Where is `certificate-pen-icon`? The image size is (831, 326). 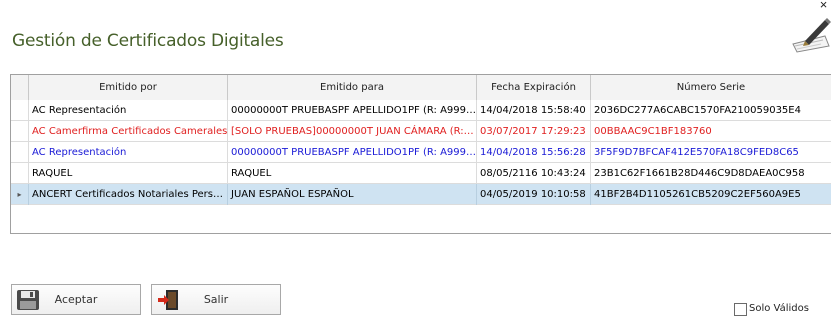
certificate-pen-icon is located at coordinates (811, 35).